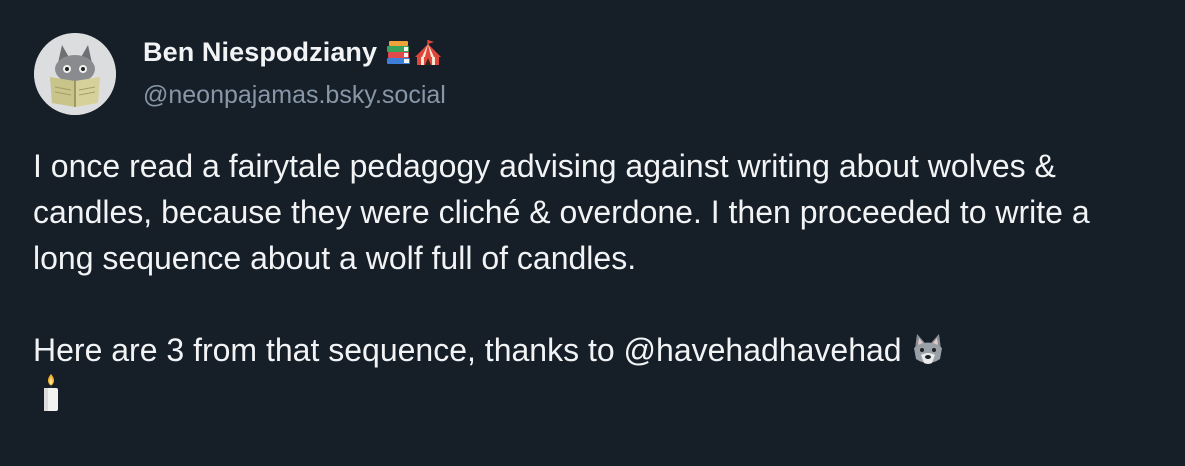 This screenshot has height=466, width=1185. I want to click on display-name-text: Ben Niespodziany, so click(260, 52).